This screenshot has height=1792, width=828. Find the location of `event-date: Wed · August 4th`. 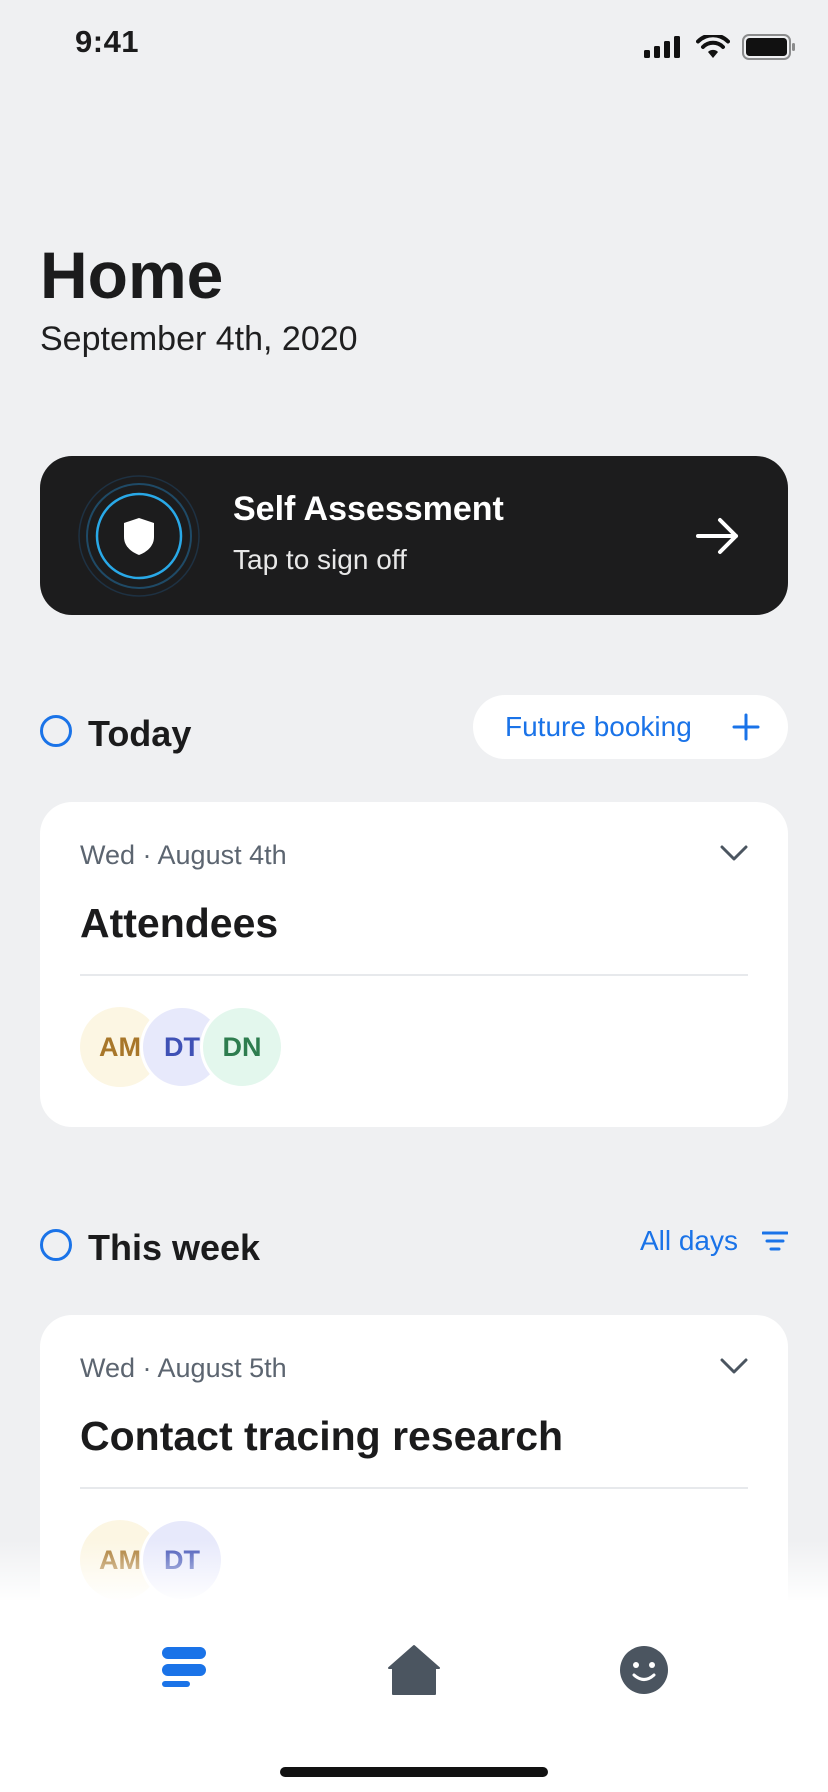

event-date: Wed · August 4th is located at coordinates (183, 855).